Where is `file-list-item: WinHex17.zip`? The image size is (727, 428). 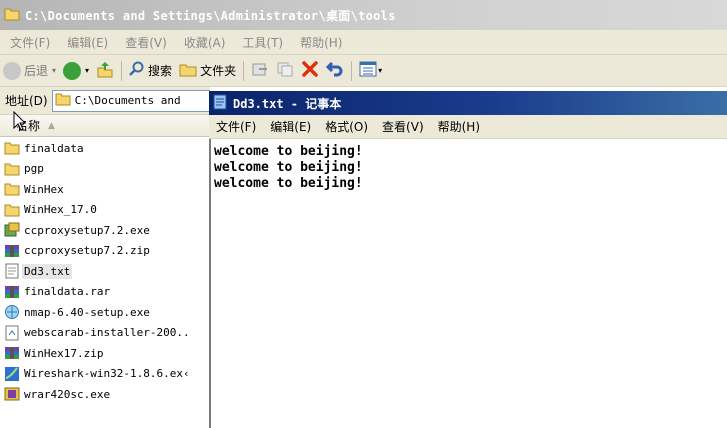
file-list-item: WinHex17.zip is located at coordinates (104, 353).